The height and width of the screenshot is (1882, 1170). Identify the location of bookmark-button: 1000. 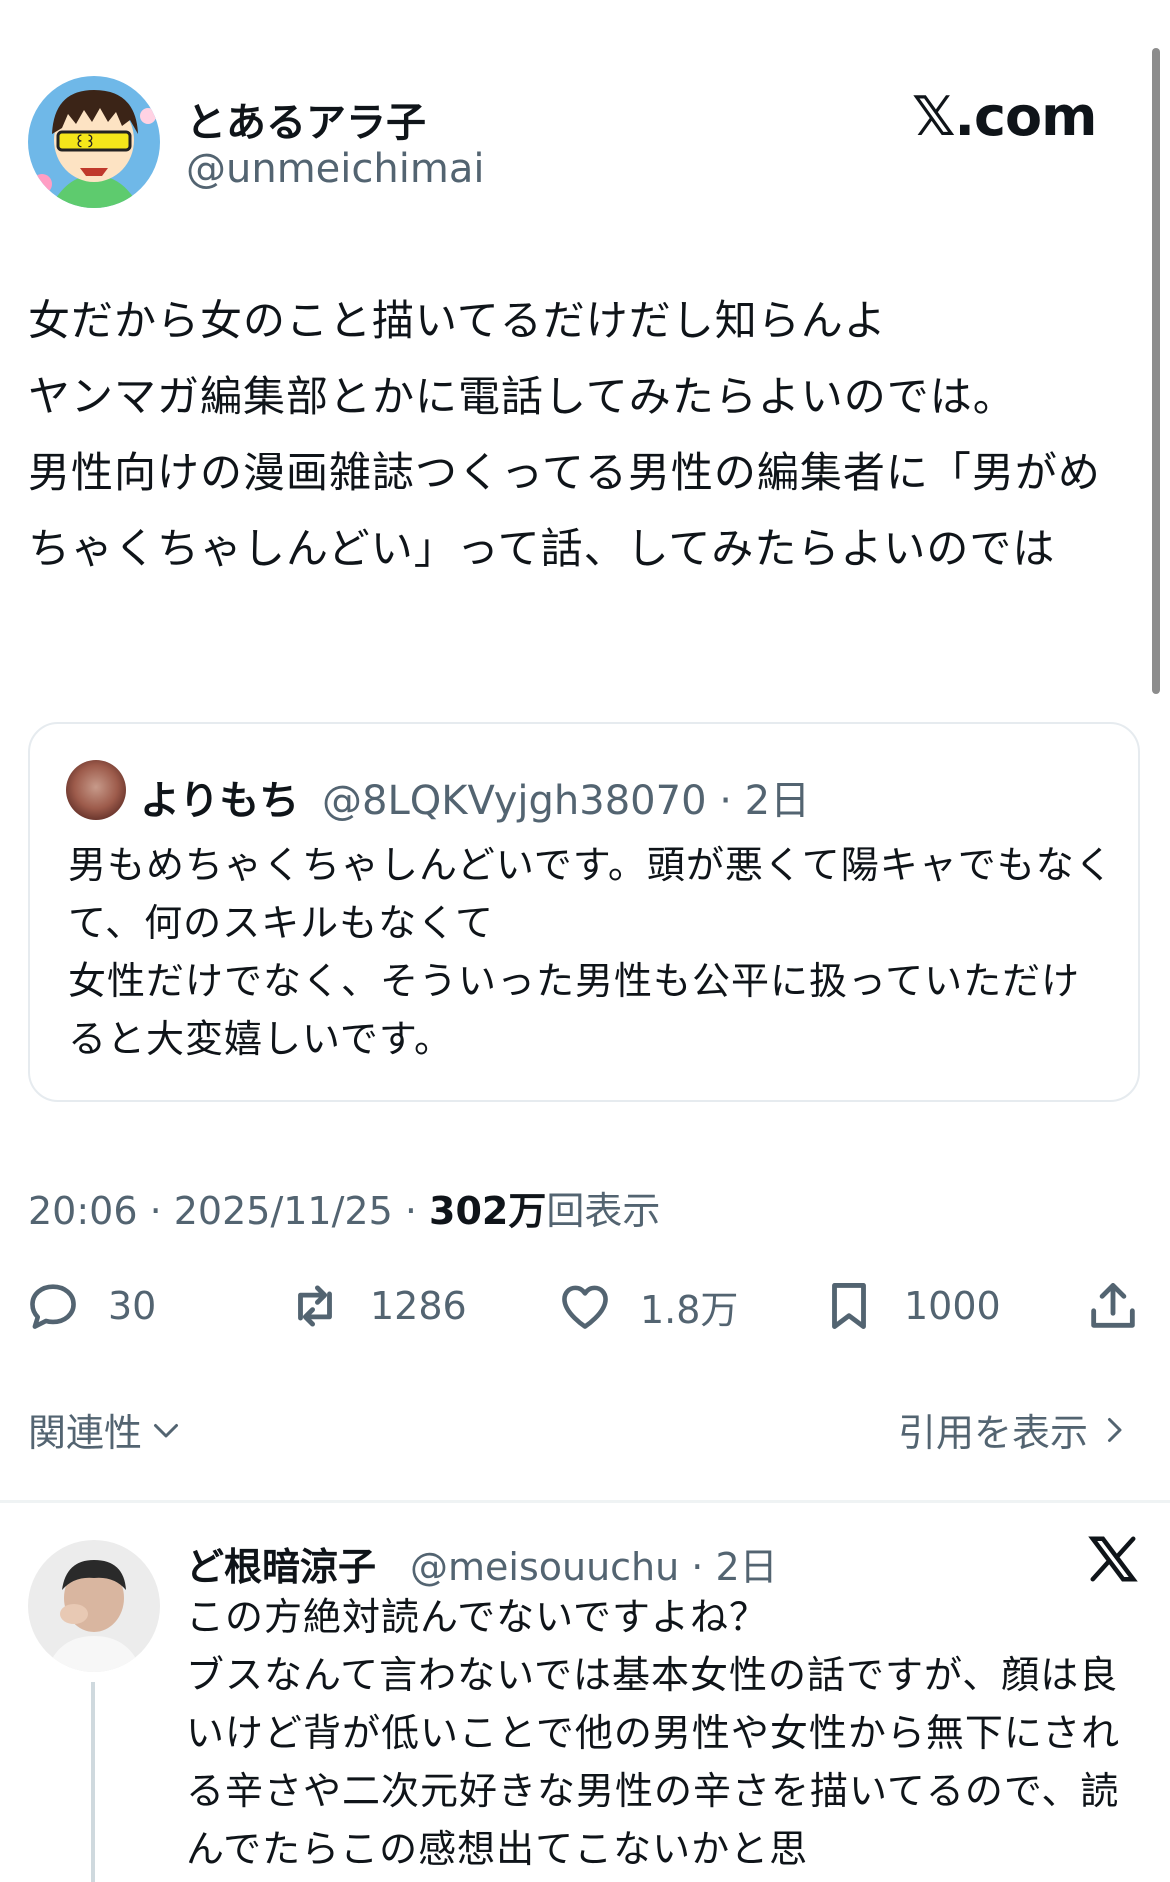
(910, 1306).